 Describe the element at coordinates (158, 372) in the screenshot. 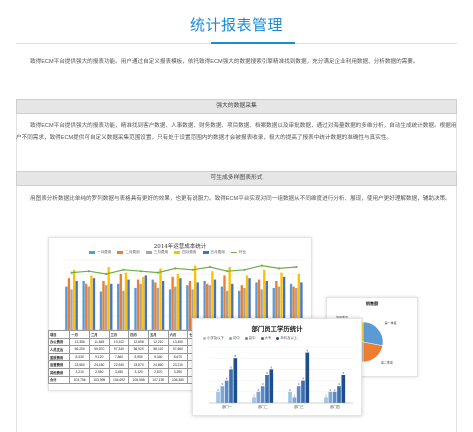

I see `table-cell: 2,870` at that location.